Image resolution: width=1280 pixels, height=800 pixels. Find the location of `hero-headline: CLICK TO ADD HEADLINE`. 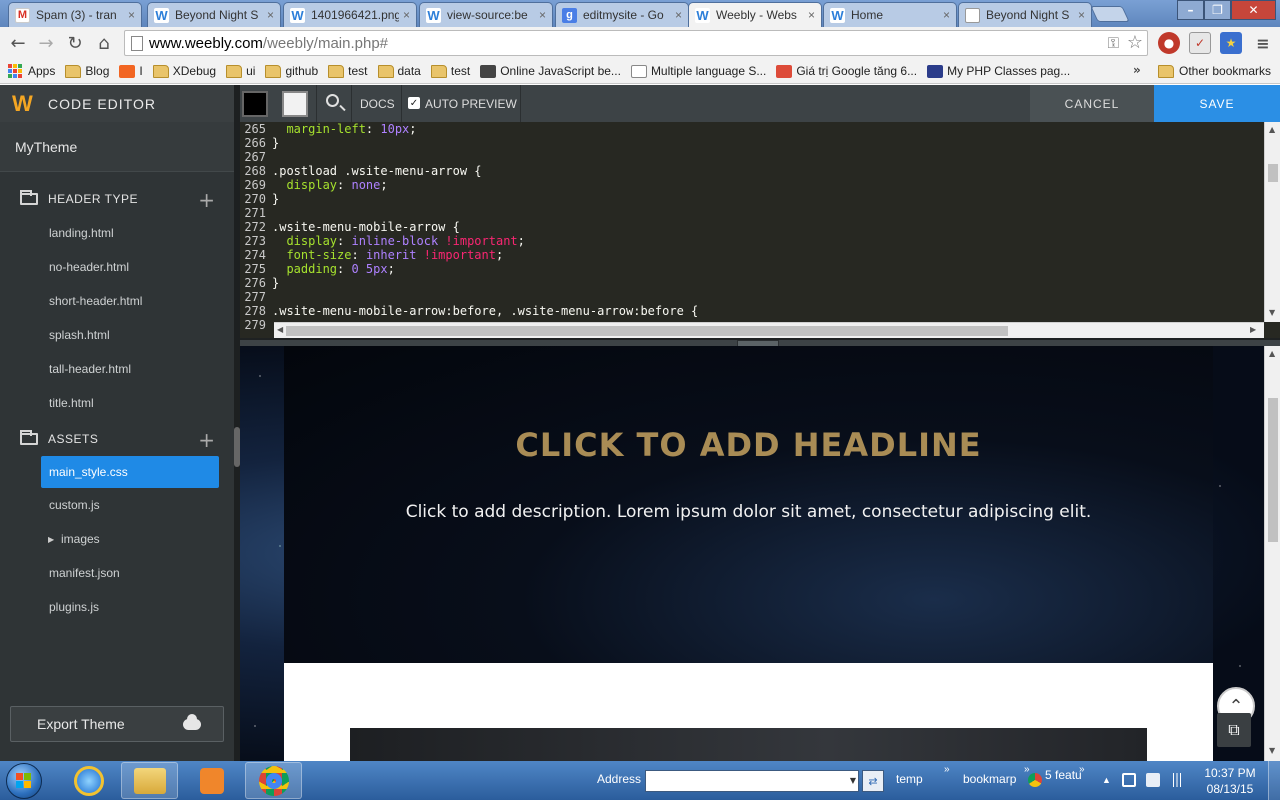

hero-headline: CLICK TO ADD HEADLINE is located at coordinates (748, 445).